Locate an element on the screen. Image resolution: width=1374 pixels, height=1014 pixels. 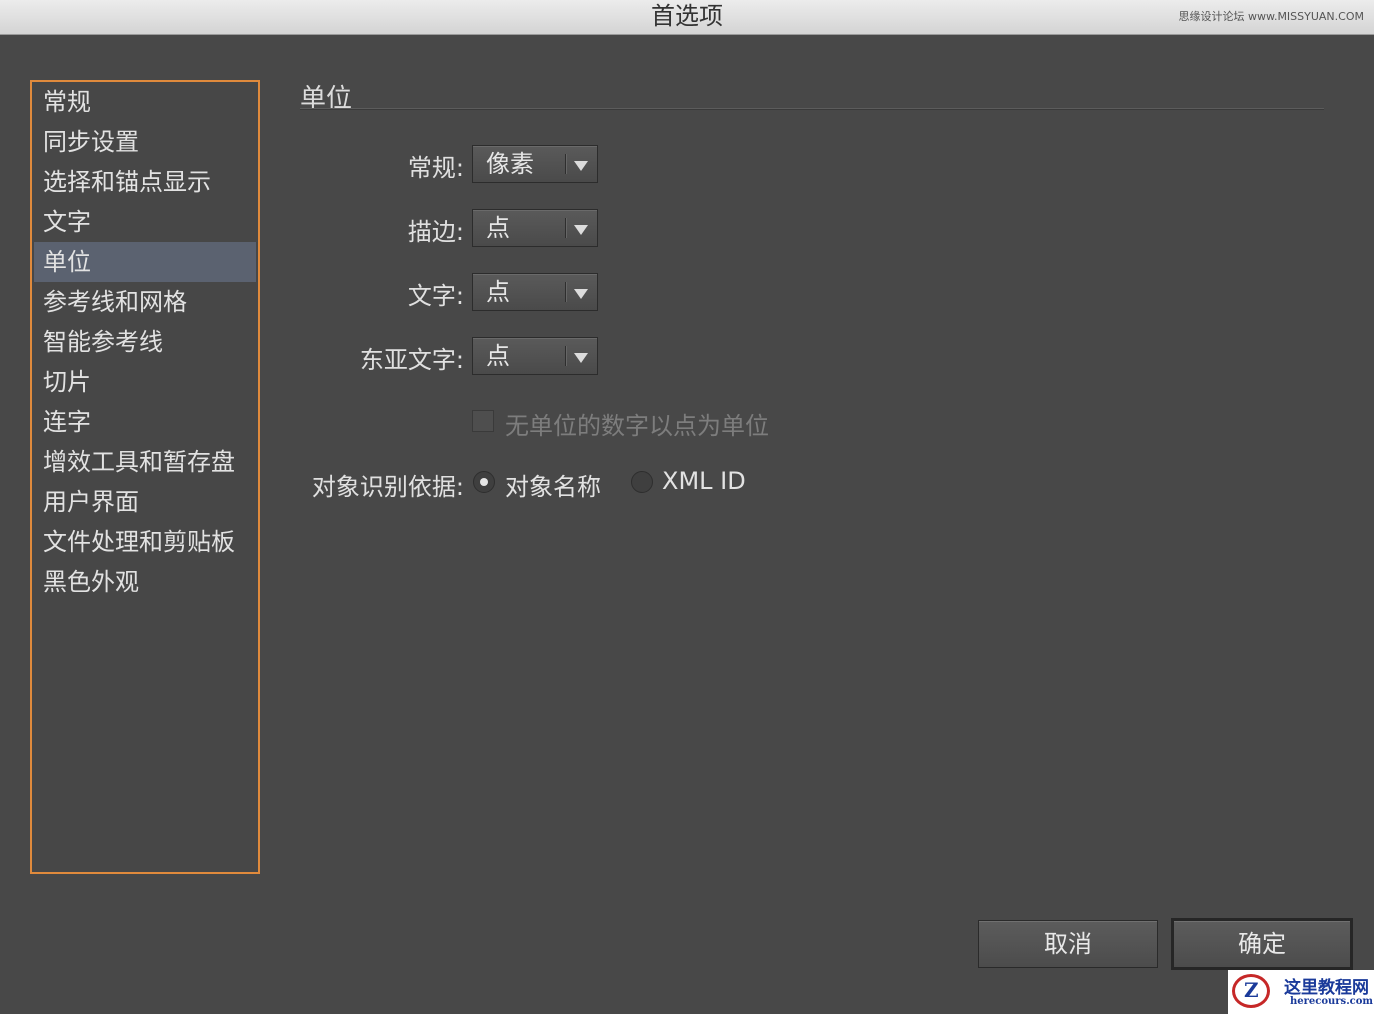
identify-object-by-label: 对象识别依据: is located at coordinates (387, 487).